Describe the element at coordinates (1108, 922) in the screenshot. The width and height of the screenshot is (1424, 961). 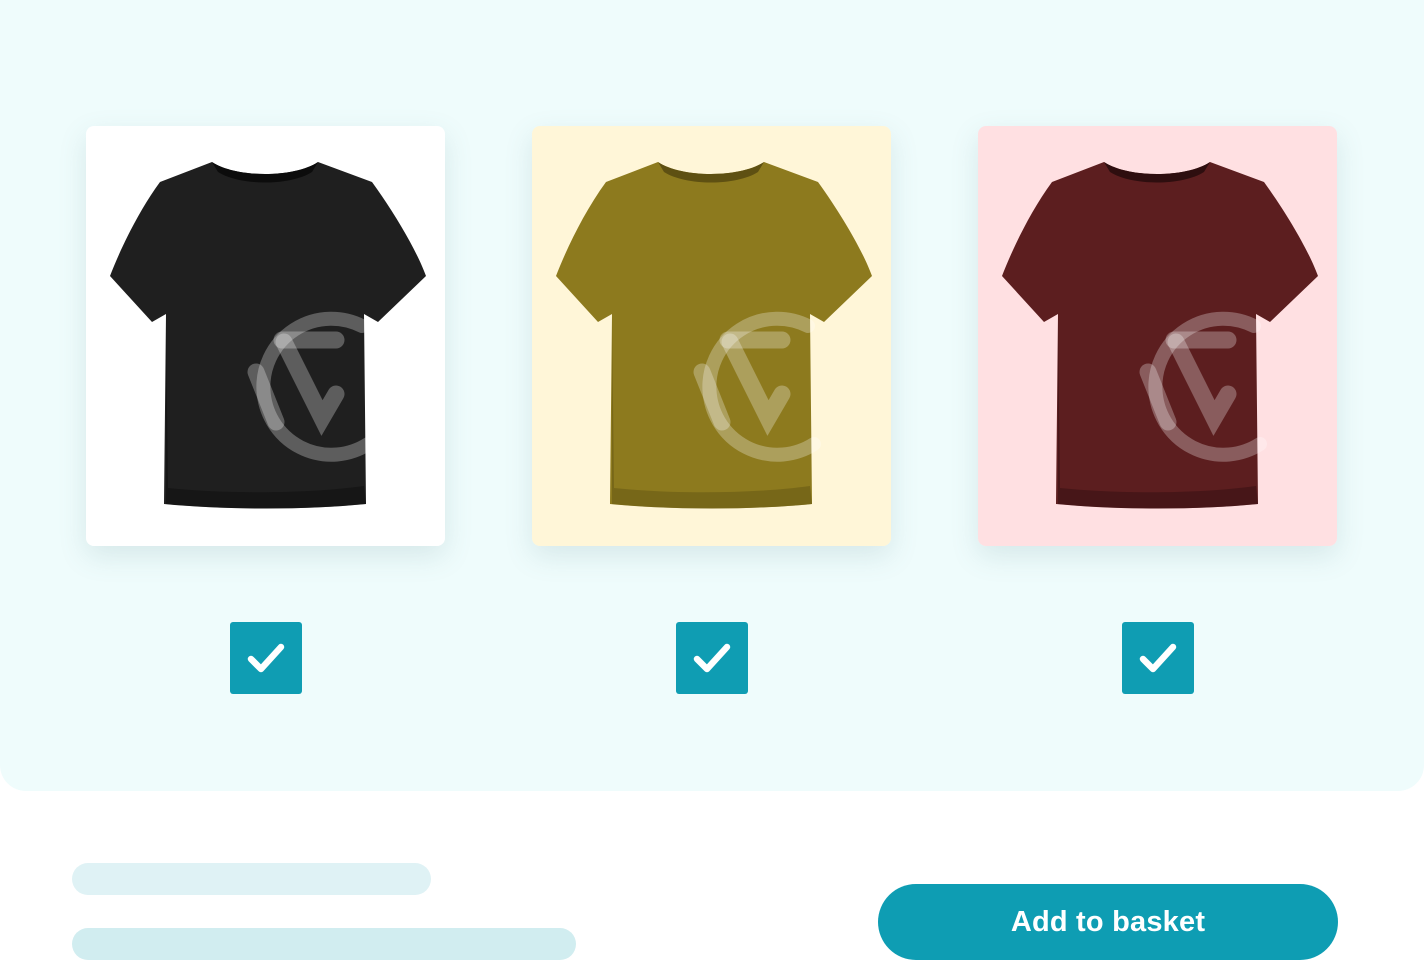
I see `add-to-basket-button: Add to basket` at that location.